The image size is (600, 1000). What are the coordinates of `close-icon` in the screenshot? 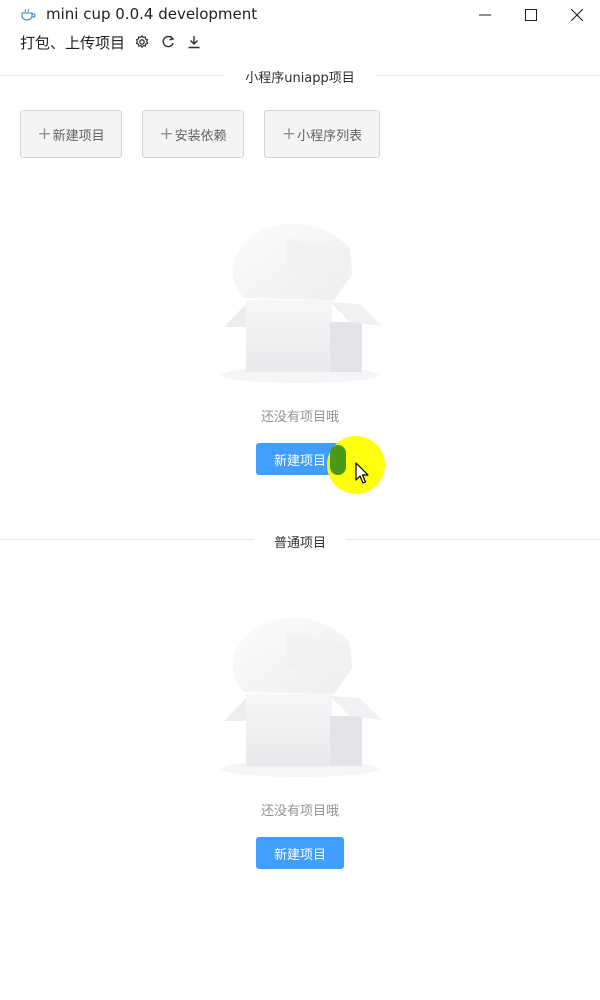 It's located at (577, 15).